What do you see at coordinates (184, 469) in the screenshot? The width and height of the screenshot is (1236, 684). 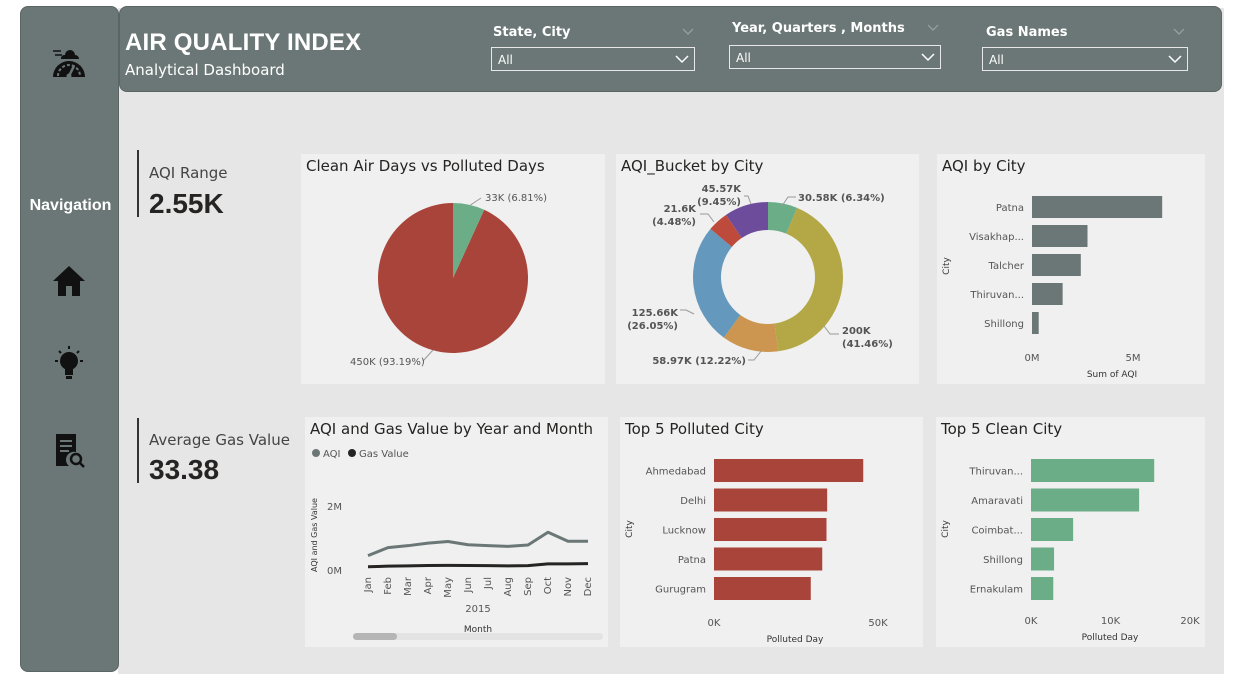 I see `kpi-value: 33.38` at bounding box center [184, 469].